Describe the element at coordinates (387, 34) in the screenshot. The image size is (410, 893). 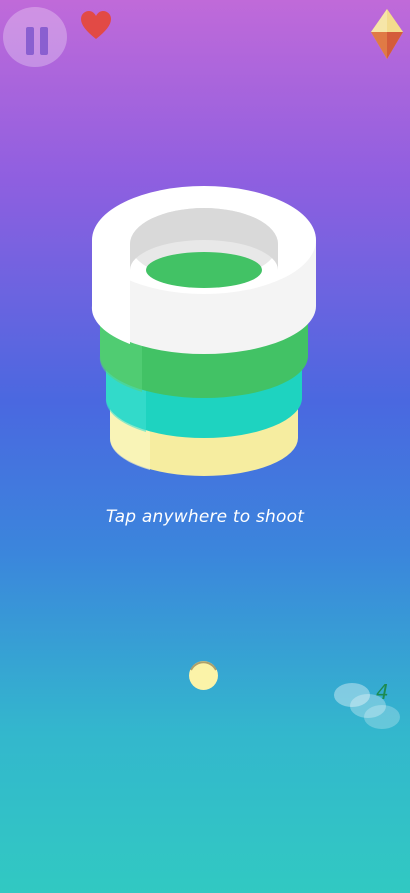
I see `gem-icon` at that location.